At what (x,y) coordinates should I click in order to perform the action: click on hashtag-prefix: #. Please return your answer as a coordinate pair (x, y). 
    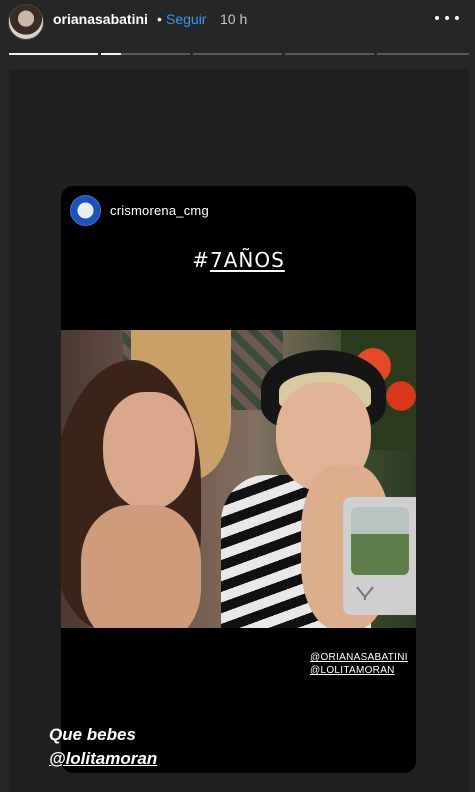
    Looking at the image, I should click on (201, 260).